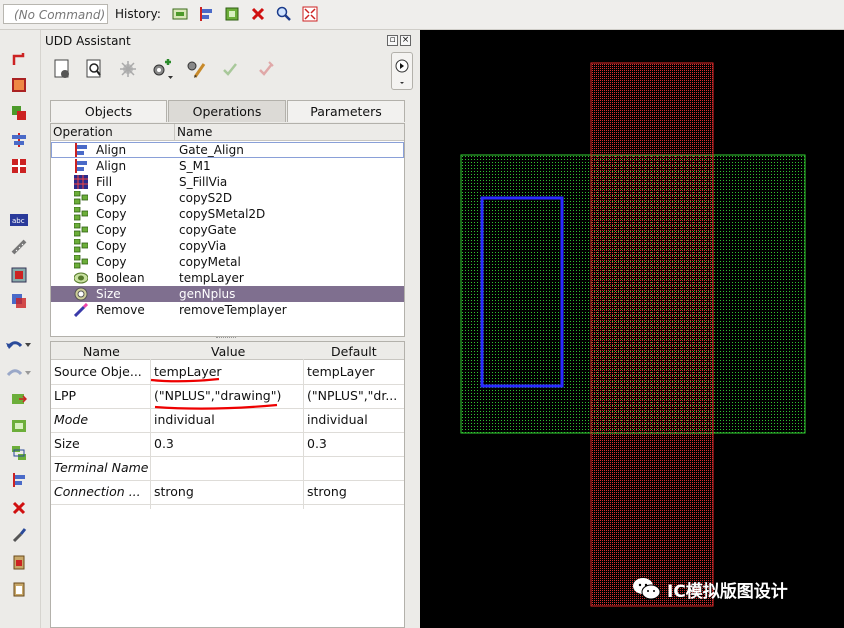 The image size is (844, 628). Describe the element at coordinates (258, 14) in the screenshot. I see `history-delete-icon` at that location.